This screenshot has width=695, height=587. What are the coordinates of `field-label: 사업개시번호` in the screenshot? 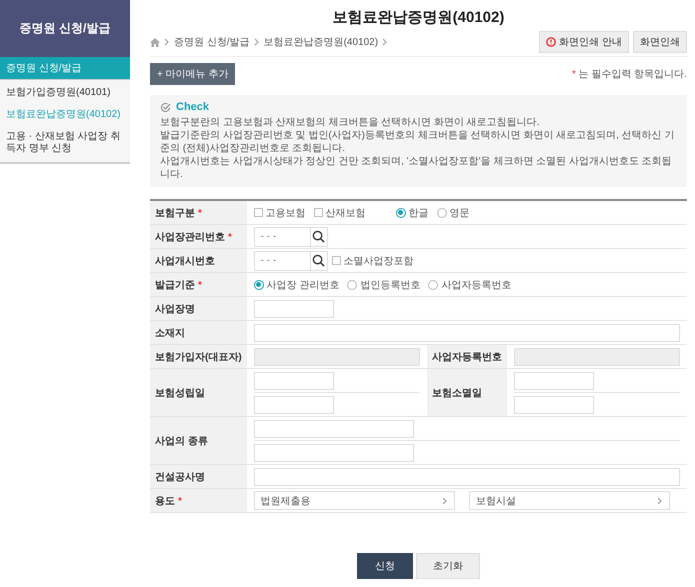 It's located at (185, 261).